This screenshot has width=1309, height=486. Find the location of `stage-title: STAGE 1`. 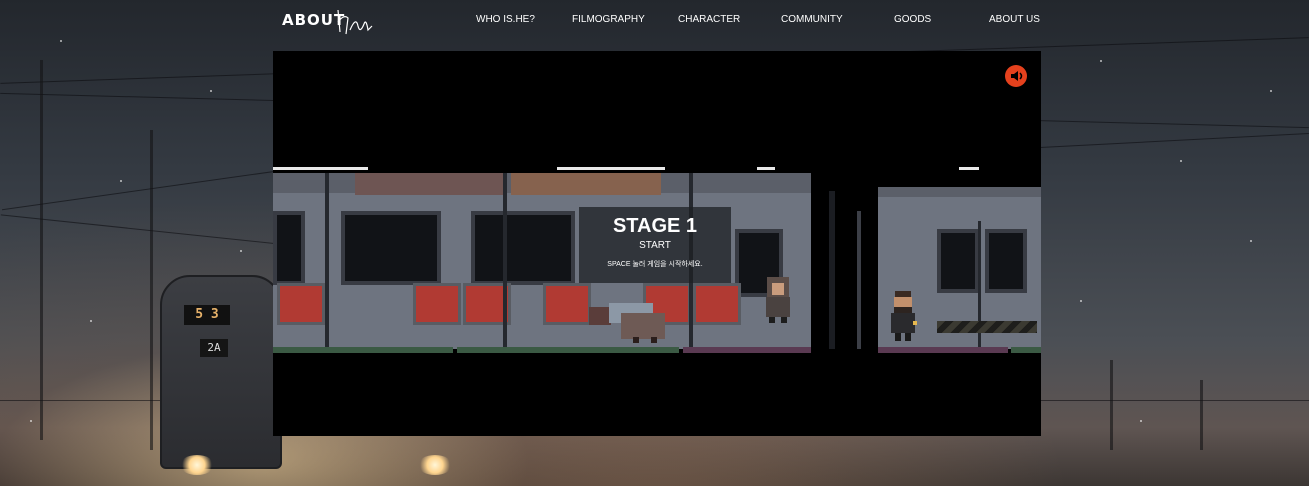

stage-title: STAGE 1 is located at coordinates (655, 226).